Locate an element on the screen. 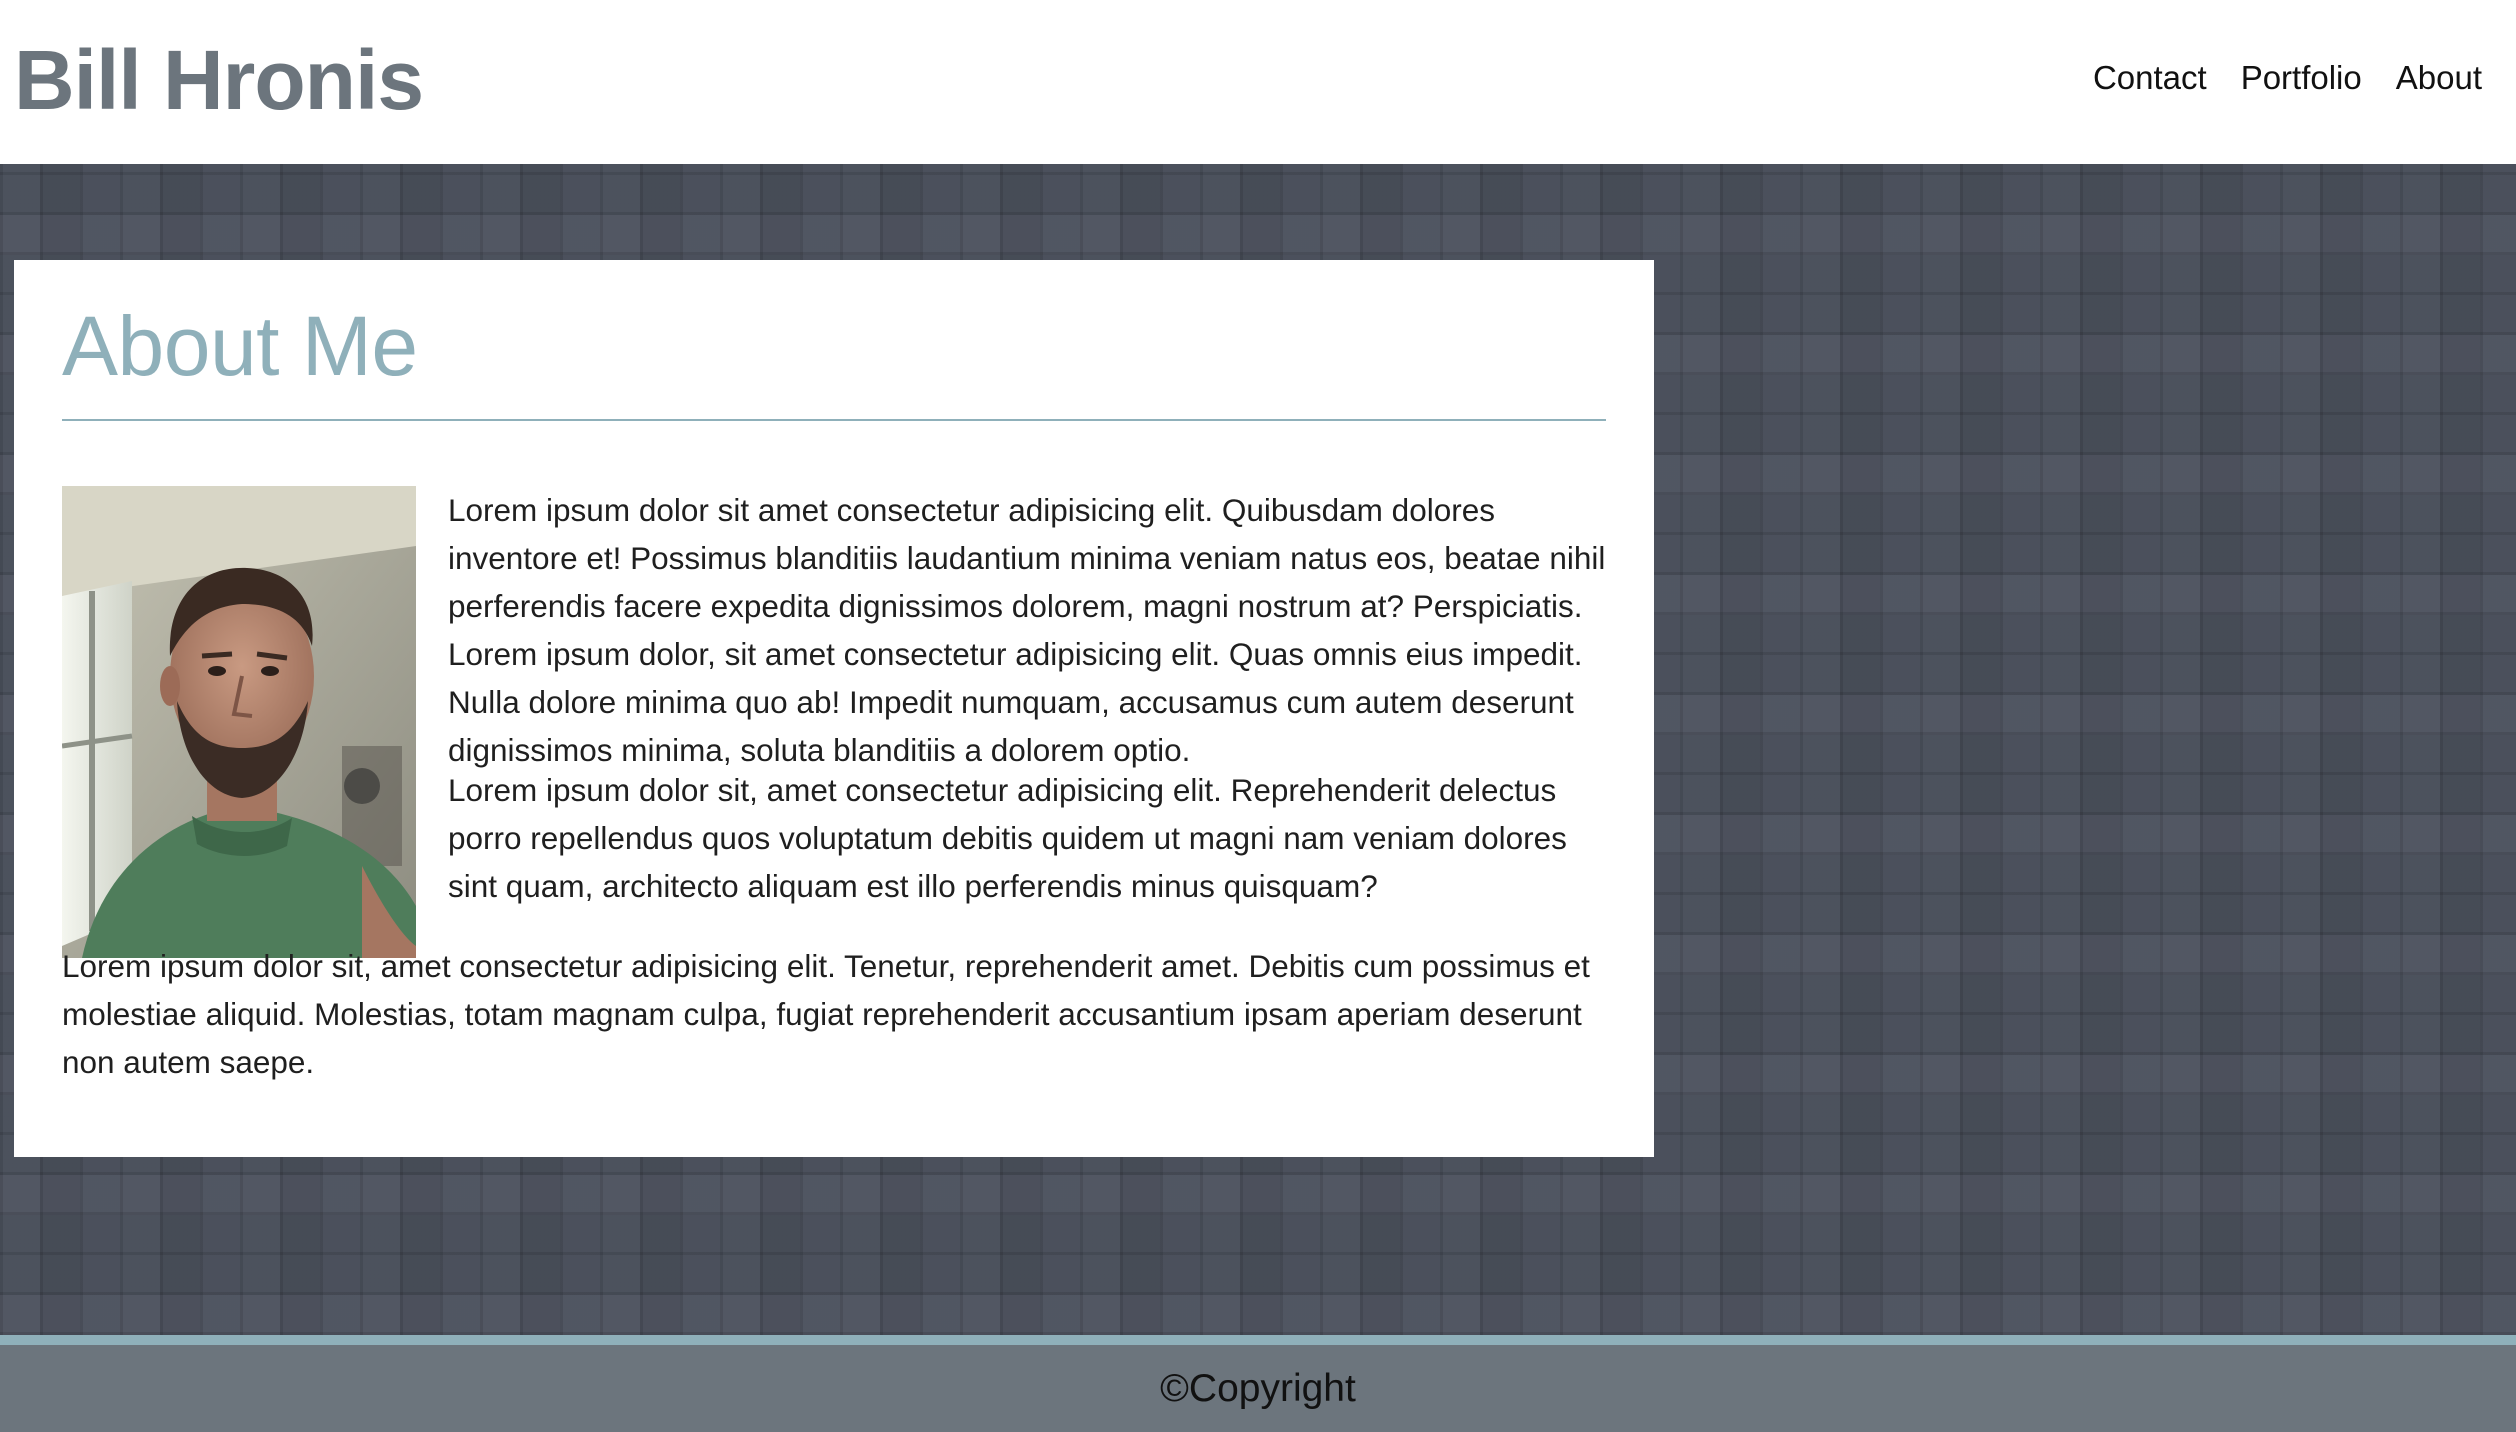 This screenshot has width=2516, height=1432. site-title: Bill Hronis is located at coordinates (219, 80).